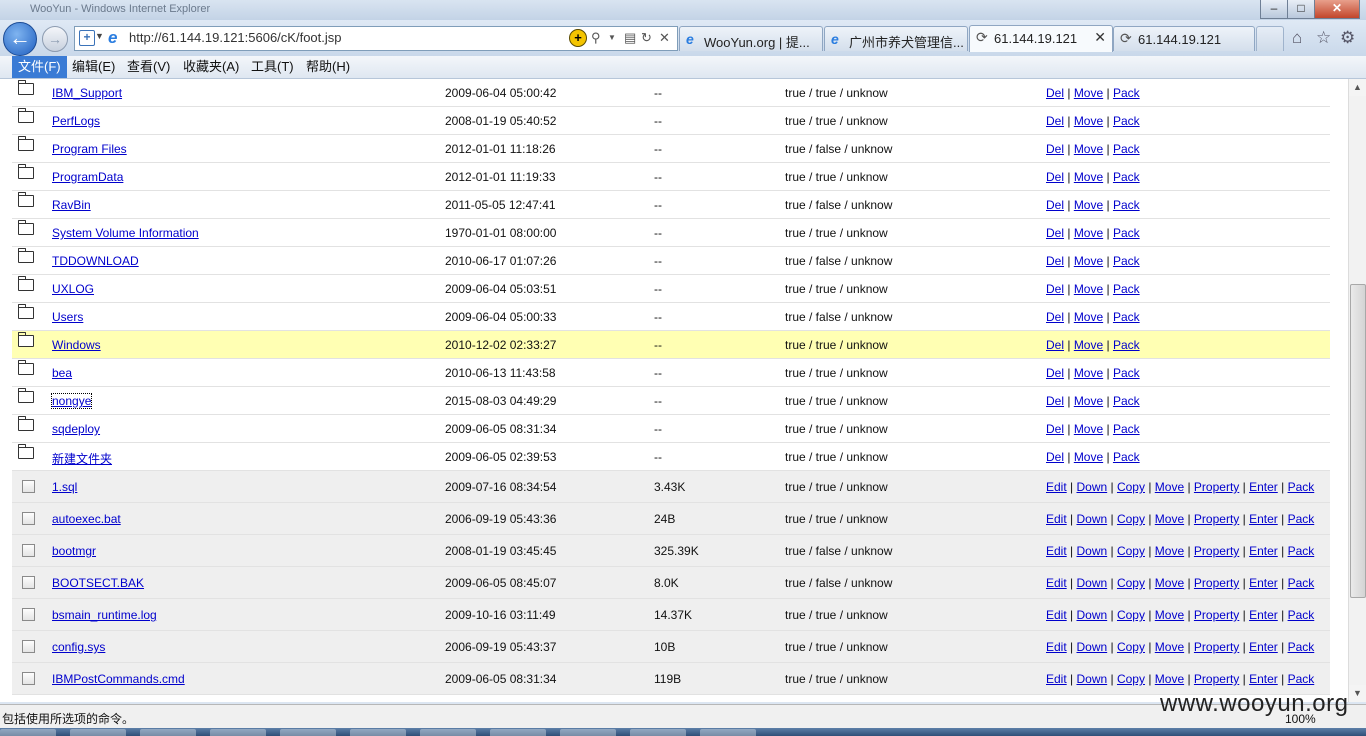 This screenshot has height=736, width=1366. What do you see at coordinates (612, 37) in the screenshot?
I see `search-dropdown-icon: ▼` at bounding box center [612, 37].